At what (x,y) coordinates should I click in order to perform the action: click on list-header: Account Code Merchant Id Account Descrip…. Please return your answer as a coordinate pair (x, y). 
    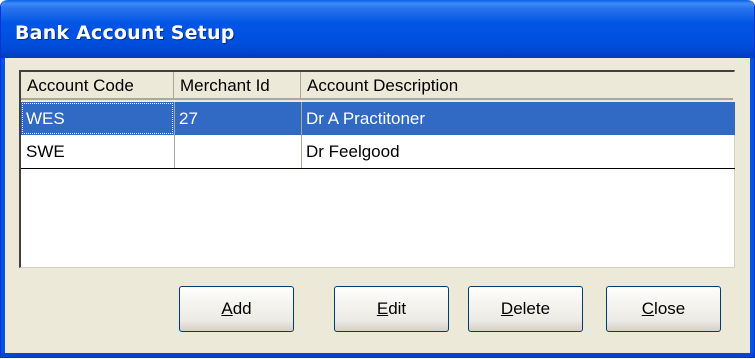
    Looking at the image, I should click on (378, 87).